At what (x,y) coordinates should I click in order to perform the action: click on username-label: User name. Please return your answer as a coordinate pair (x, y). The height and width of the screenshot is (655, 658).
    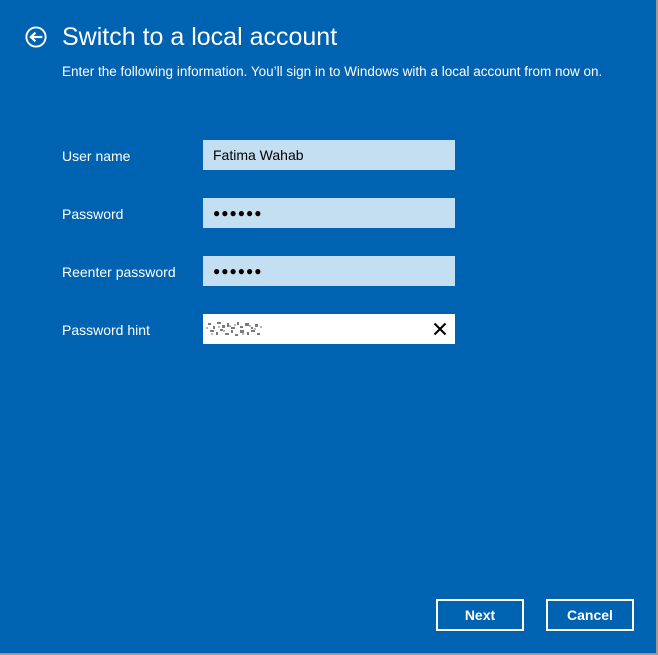
    Looking at the image, I should click on (96, 156).